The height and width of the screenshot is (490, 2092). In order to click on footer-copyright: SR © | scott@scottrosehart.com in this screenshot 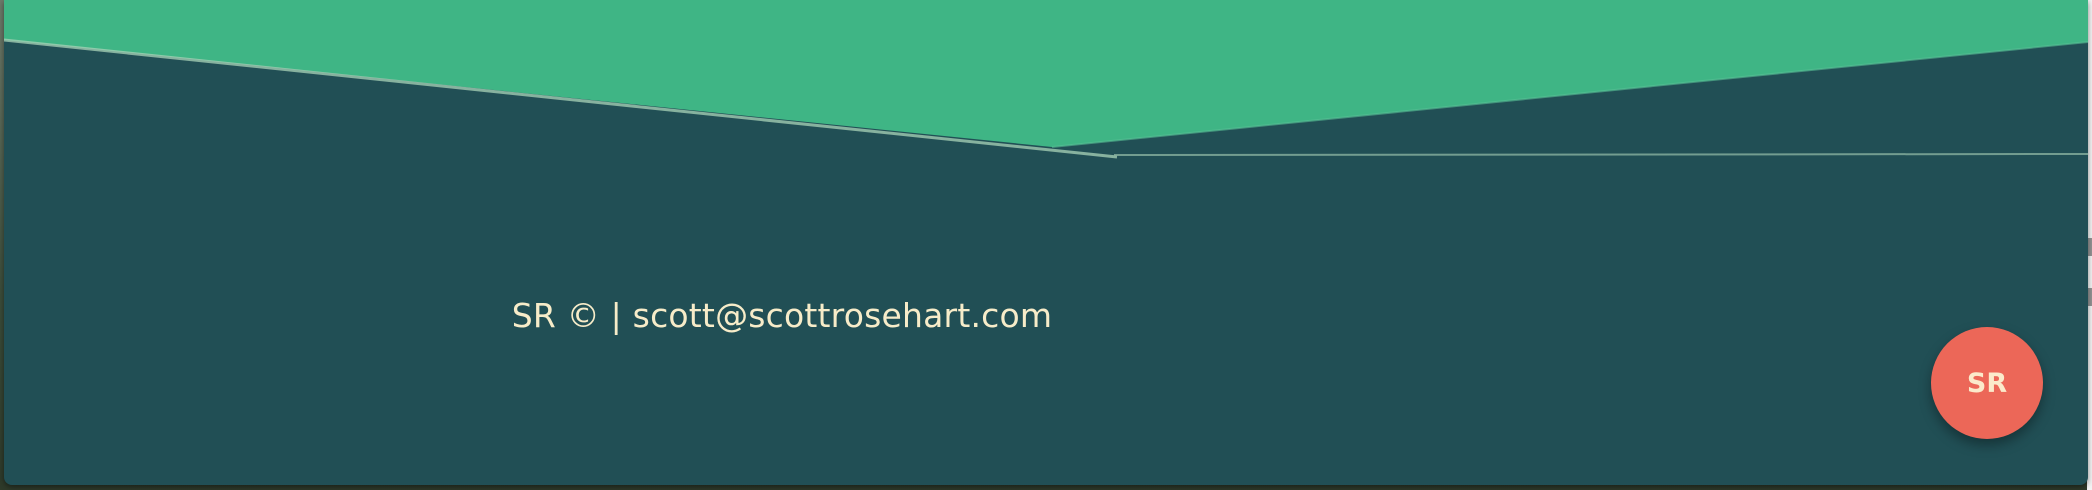, I will do `click(782, 315)`.